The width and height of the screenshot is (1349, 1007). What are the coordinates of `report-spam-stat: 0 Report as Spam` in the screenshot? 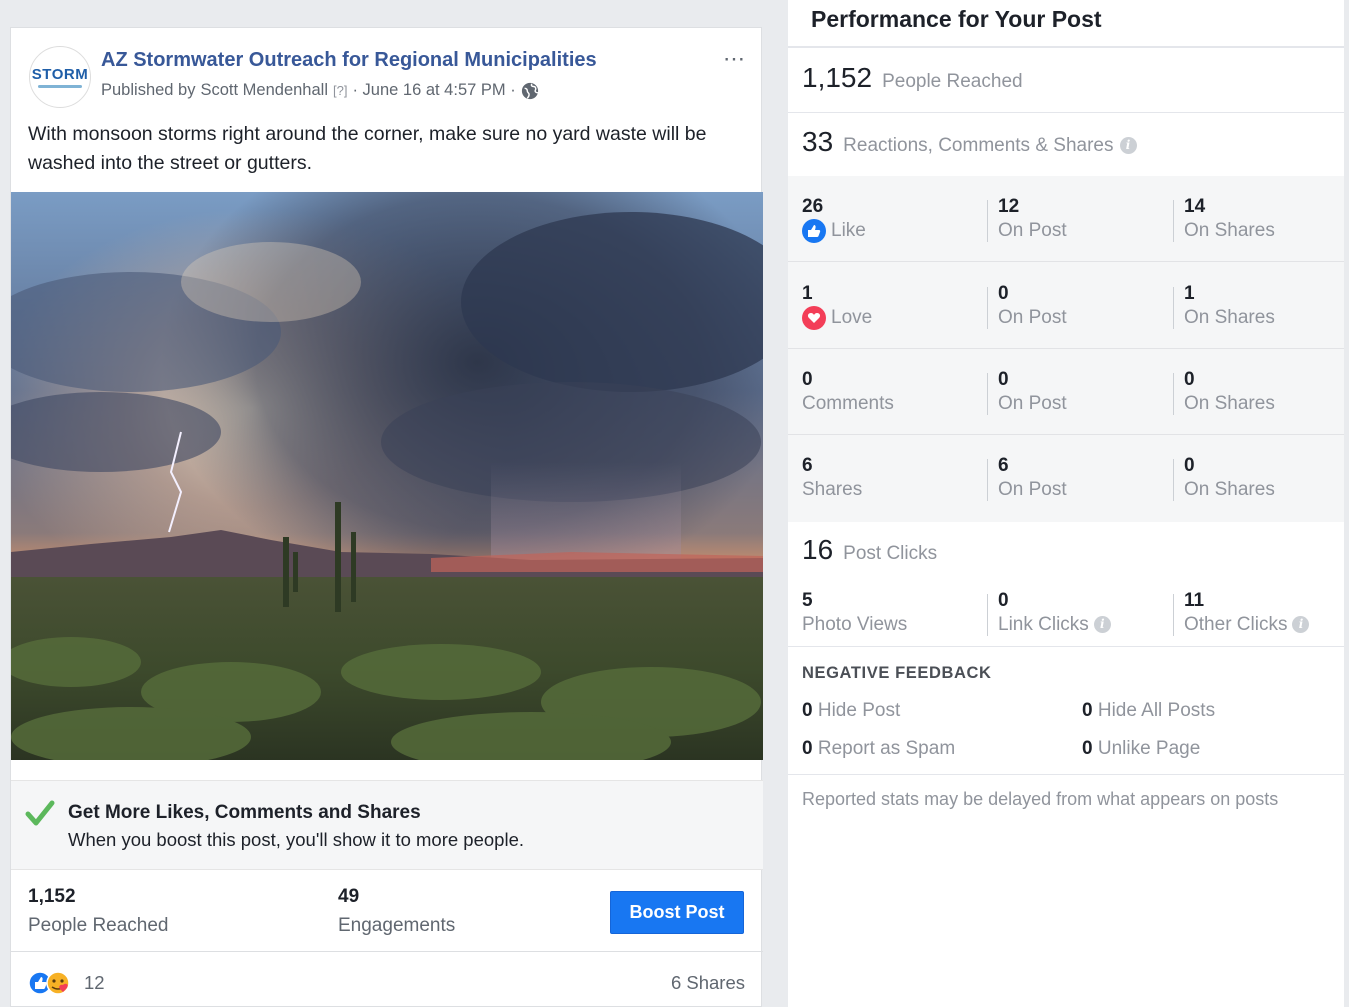 It's located at (878, 749).